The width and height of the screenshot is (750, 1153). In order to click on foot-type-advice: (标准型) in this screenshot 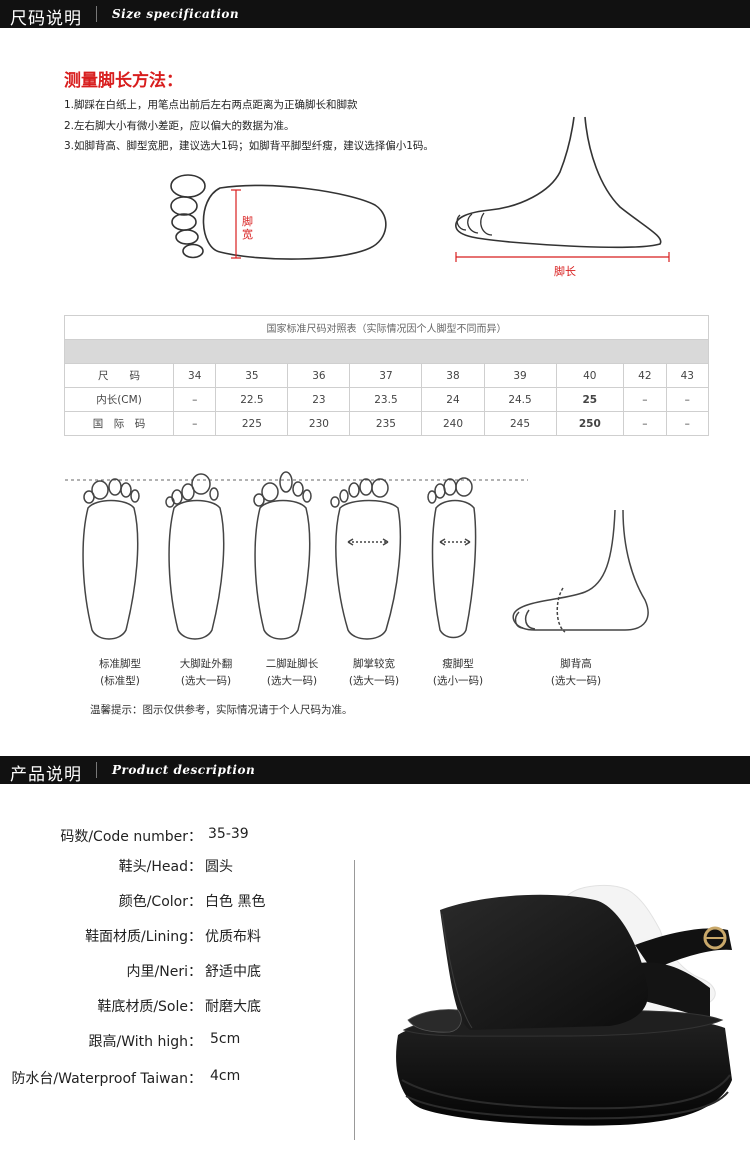, I will do `click(120, 681)`.